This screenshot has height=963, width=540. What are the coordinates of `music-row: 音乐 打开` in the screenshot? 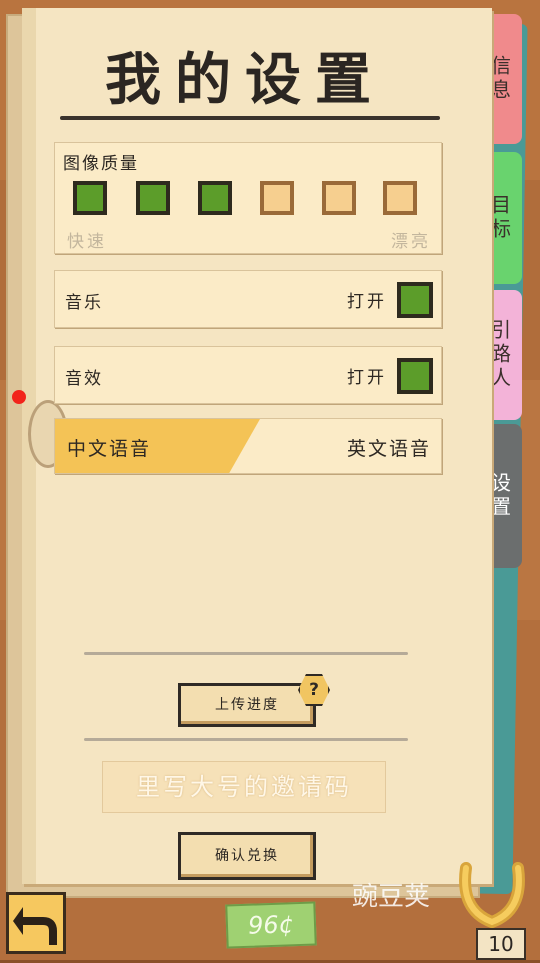 It's located at (248, 299).